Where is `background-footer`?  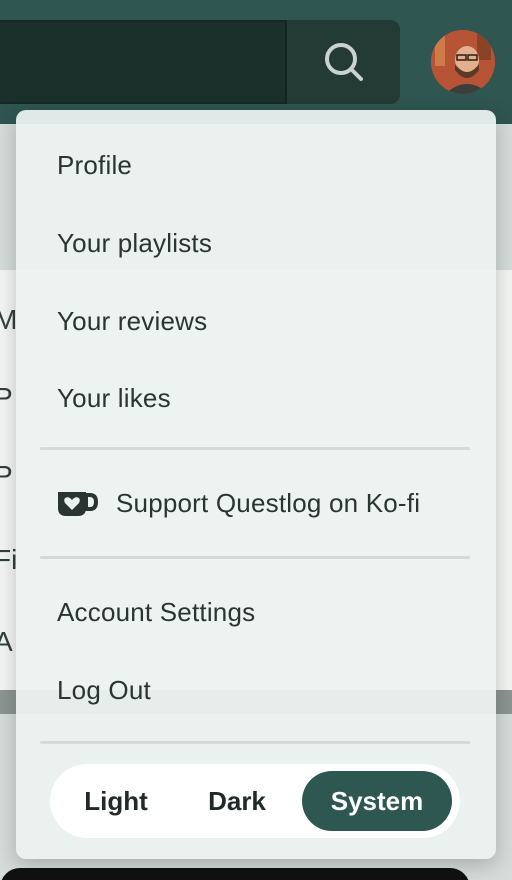 background-footer is located at coordinates (235, 874).